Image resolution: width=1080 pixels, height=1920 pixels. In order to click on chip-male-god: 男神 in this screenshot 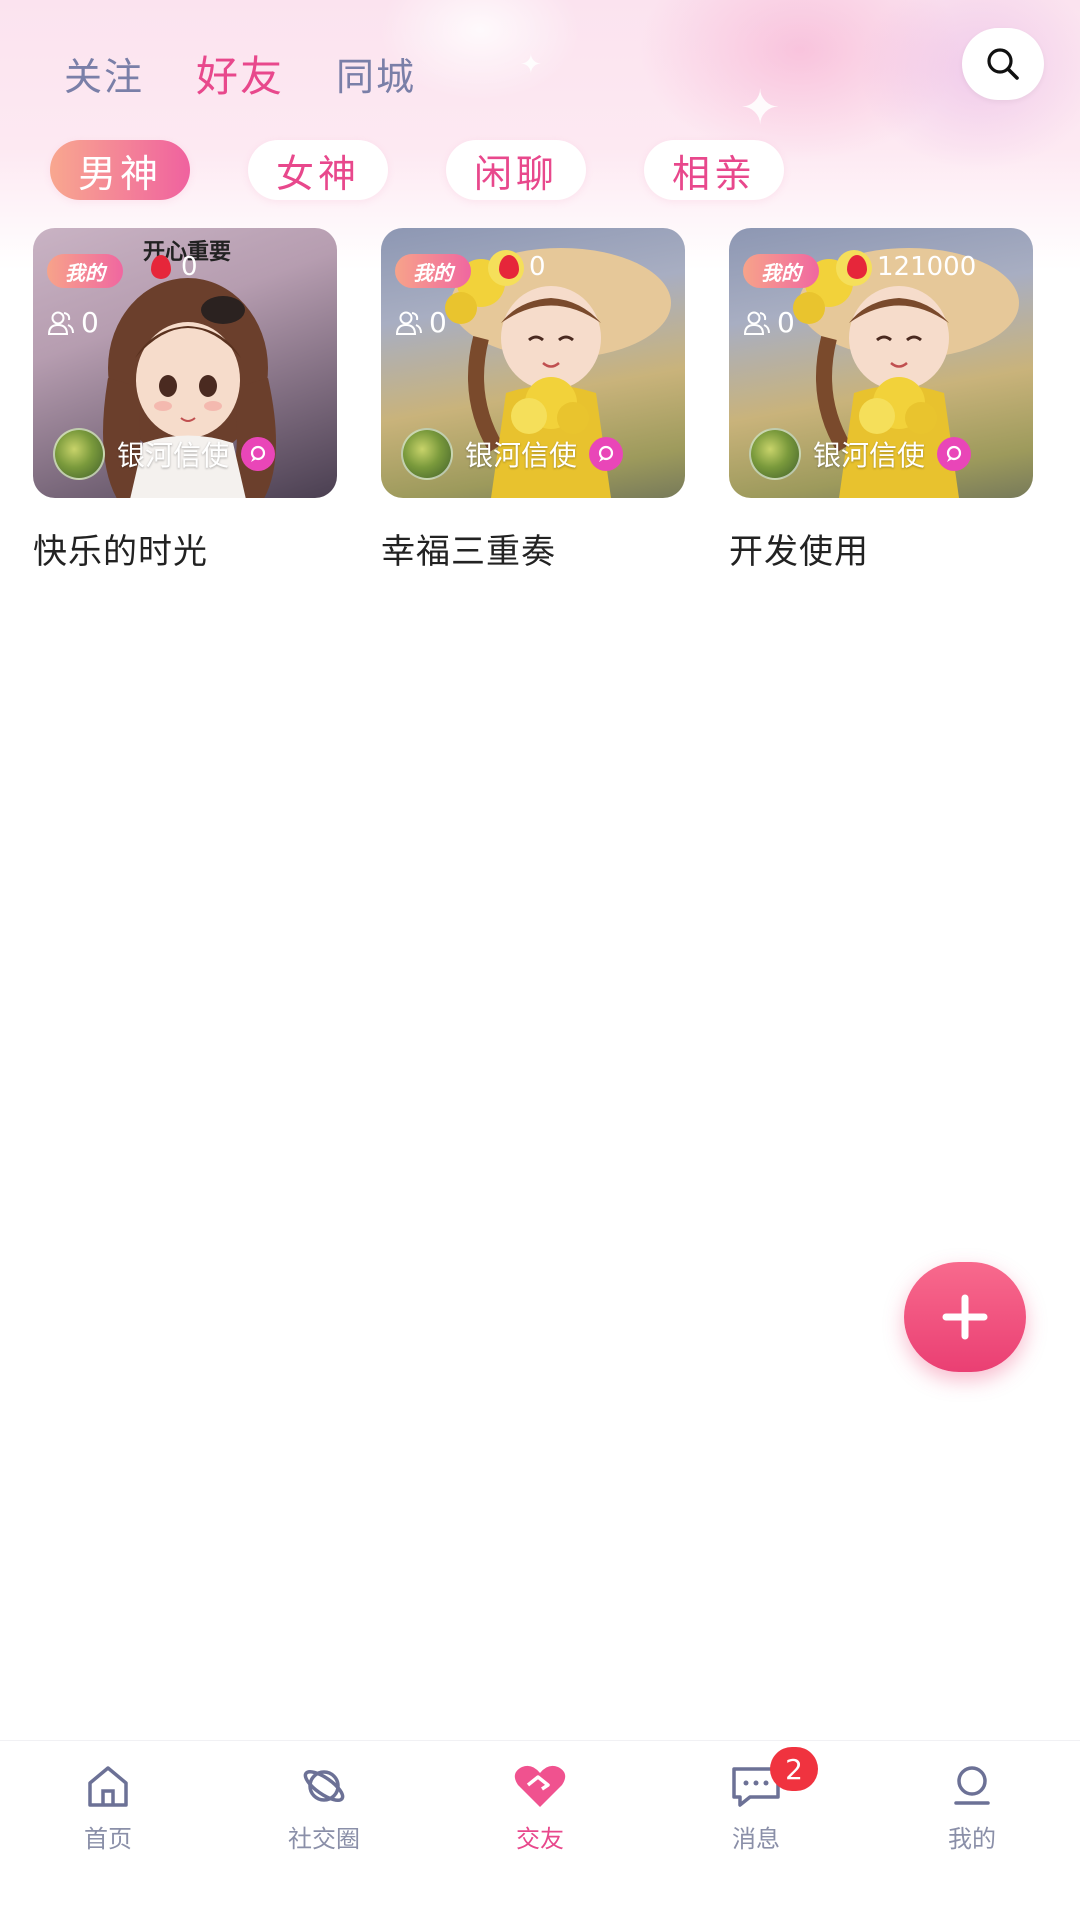, I will do `click(120, 170)`.